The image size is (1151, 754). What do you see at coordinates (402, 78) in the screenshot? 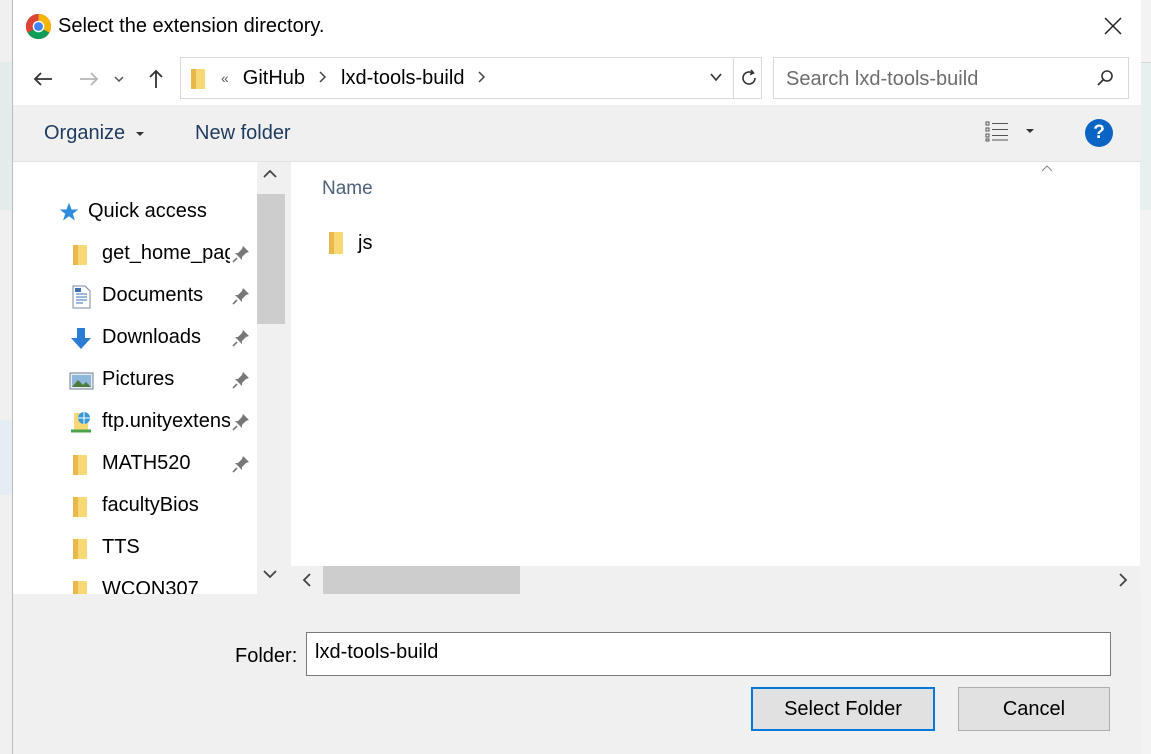
I see `breadcrumb-item-lxd-tools-build: lxd-tools-build` at bounding box center [402, 78].